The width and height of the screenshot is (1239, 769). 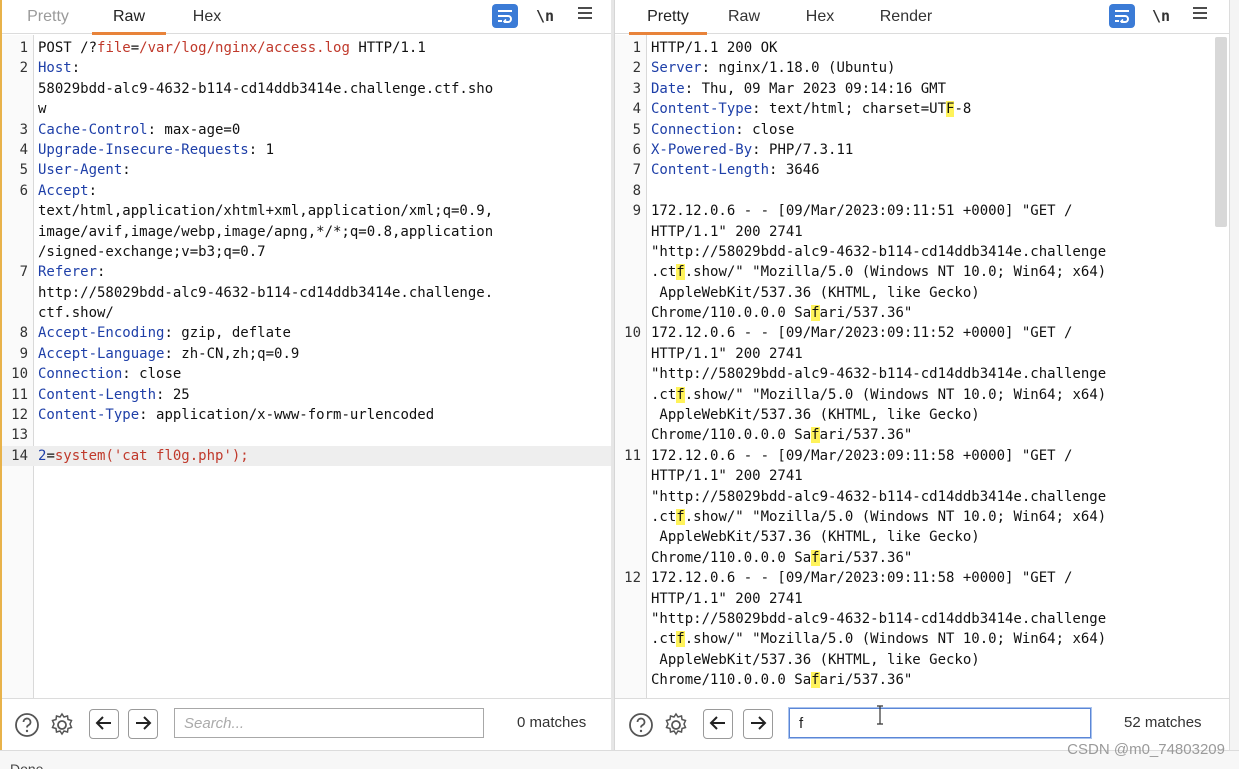 I want to click on request-menu-button, so click(x=585, y=16).